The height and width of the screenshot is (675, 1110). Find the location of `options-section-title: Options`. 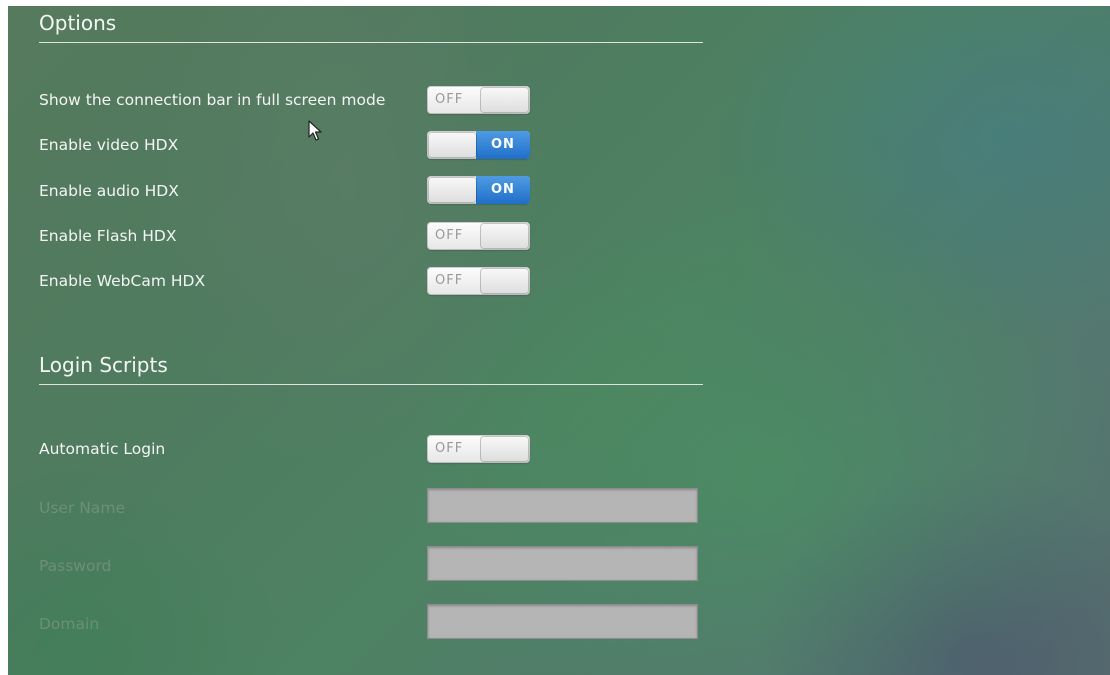

options-section-title: Options is located at coordinates (371, 26).